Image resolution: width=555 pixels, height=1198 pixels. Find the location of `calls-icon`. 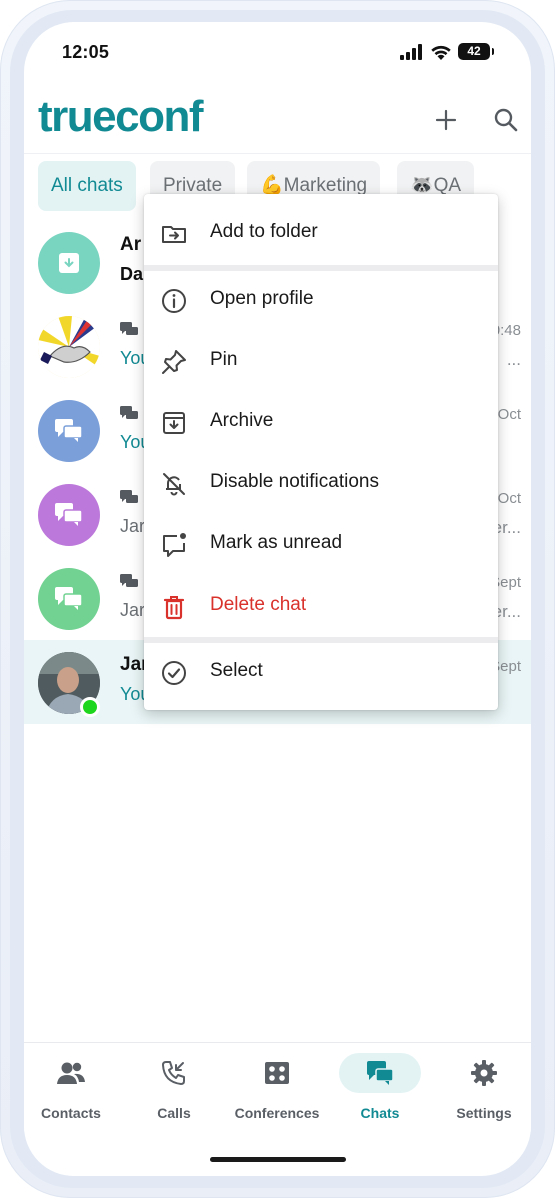

calls-icon is located at coordinates (173, 1073).